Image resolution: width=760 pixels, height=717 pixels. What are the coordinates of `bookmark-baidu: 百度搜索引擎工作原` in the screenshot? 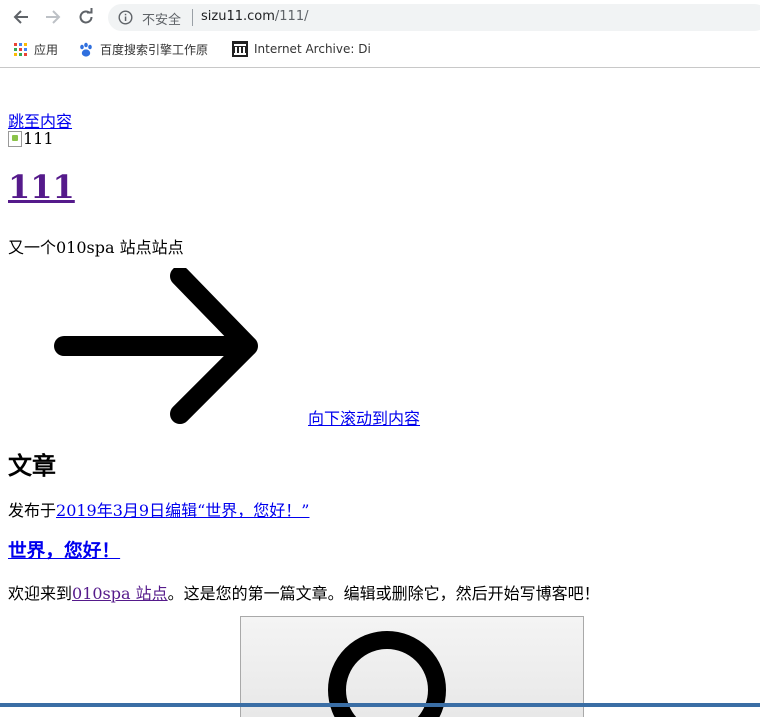 It's located at (148, 49).